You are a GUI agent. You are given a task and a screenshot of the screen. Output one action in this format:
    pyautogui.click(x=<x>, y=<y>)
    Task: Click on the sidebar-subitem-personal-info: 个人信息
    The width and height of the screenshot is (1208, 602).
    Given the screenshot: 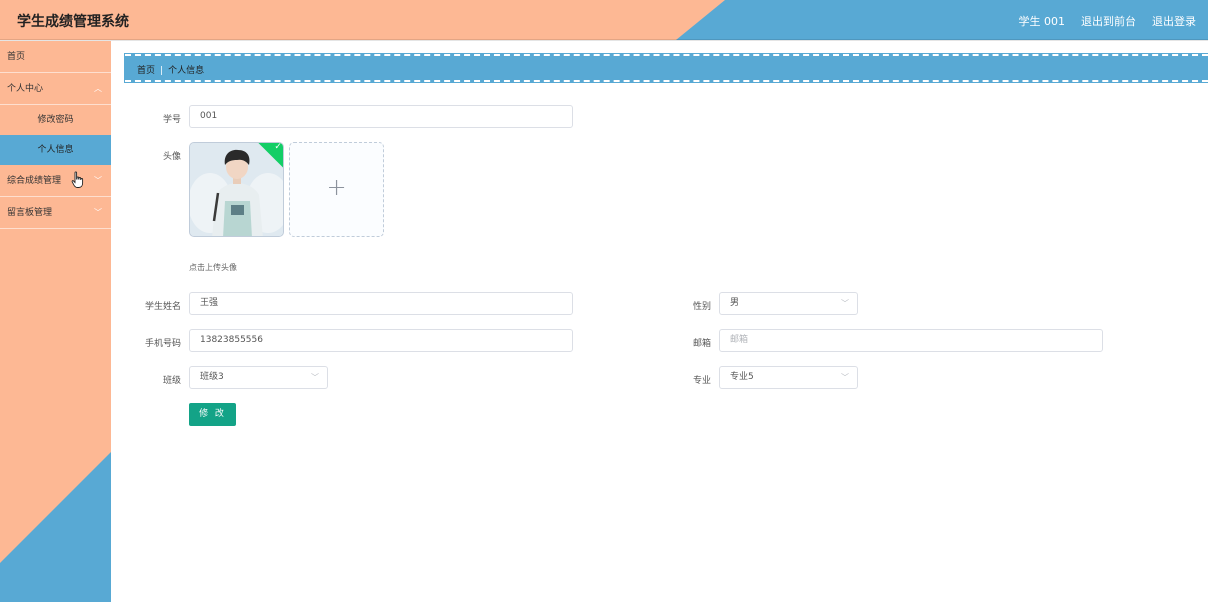 What is the action you would take?
    pyautogui.click(x=55, y=150)
    